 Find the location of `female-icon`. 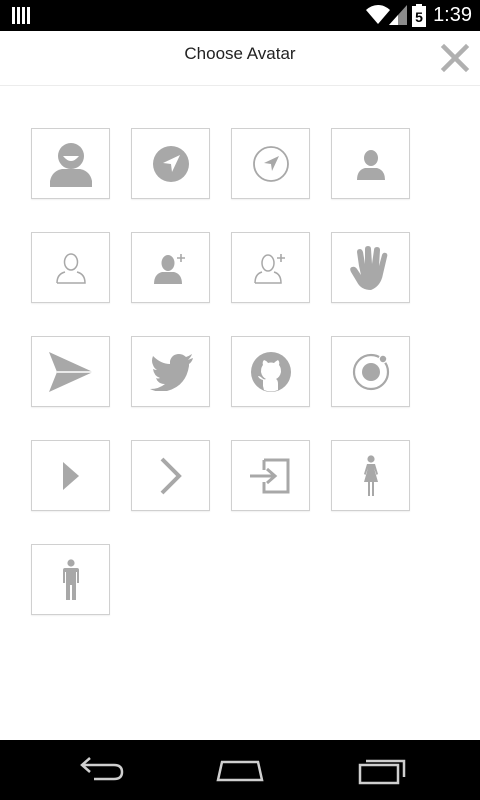

female-icon is located at coordinates (370, 475).